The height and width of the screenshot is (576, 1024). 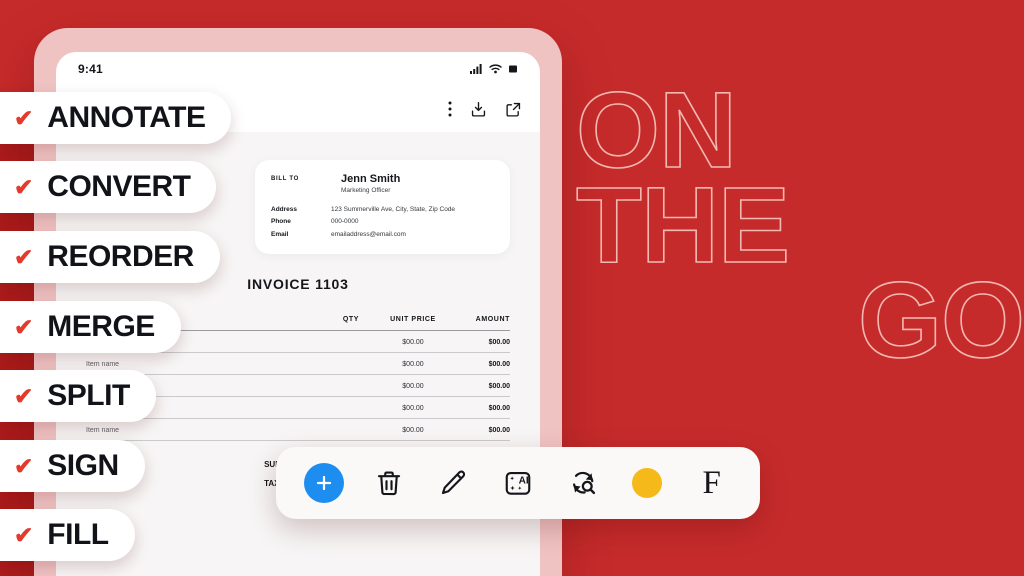 I want to click on feature-pill-convert: ✔ CONVERT, so click(x=108, y=187).